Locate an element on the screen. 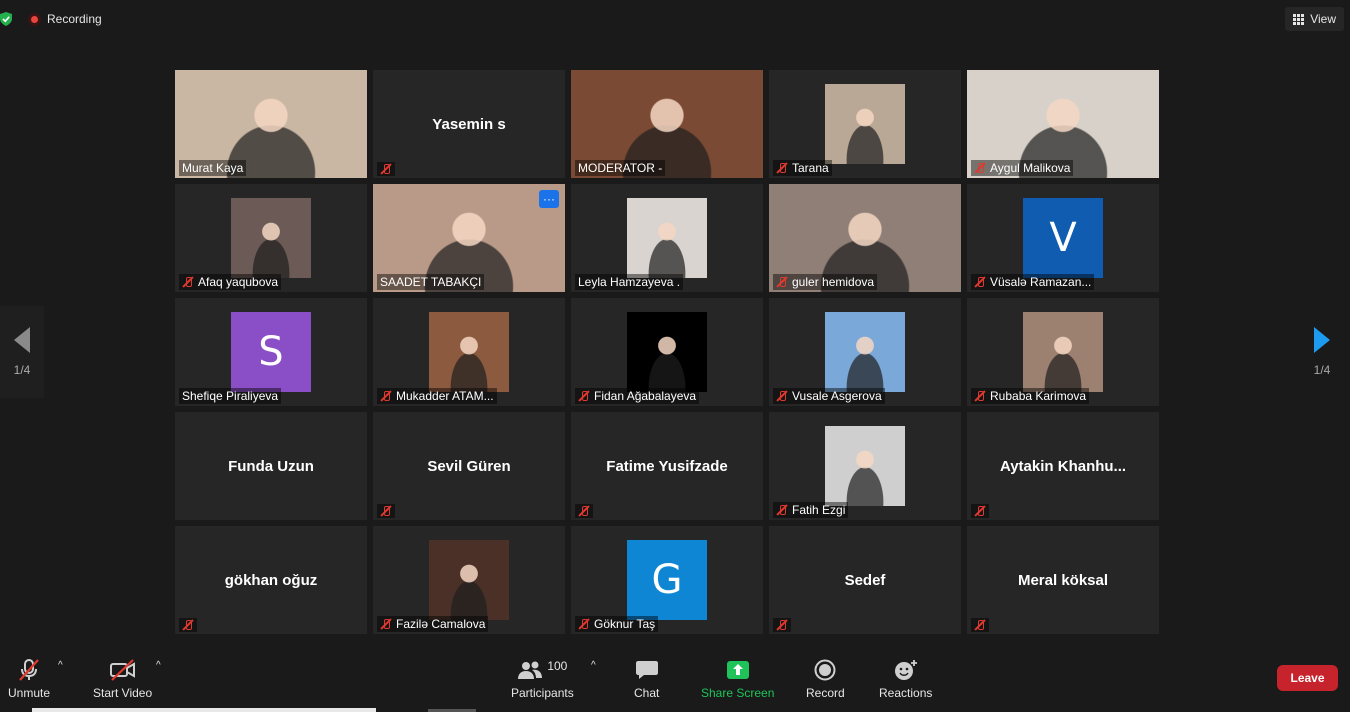 The height and width of the screenshot is (712, 1350). participant-name-tag: Fatih Ezgi is located at coordinates (811, 510).